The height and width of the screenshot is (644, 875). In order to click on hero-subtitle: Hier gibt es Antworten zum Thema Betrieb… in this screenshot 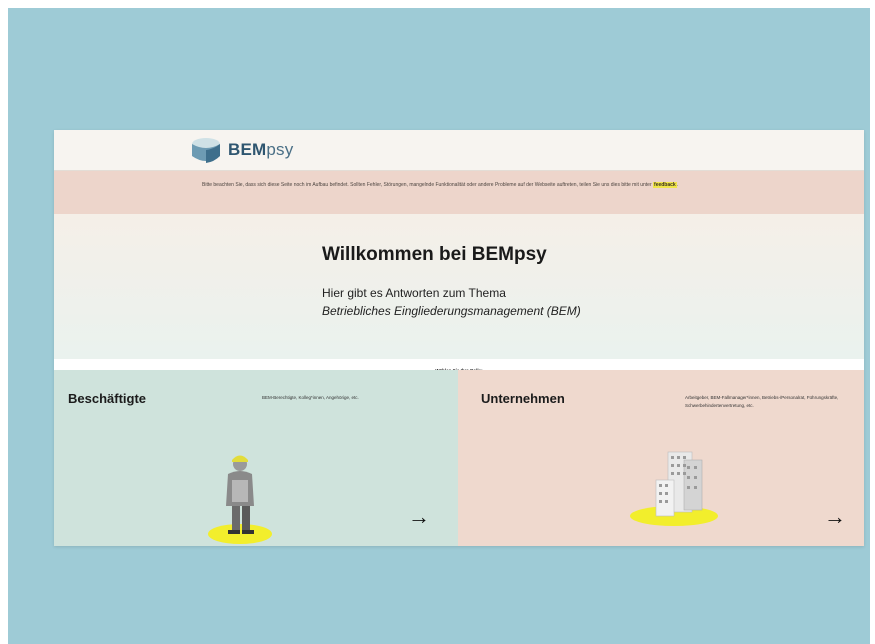, I will do `click(451, 302)`.